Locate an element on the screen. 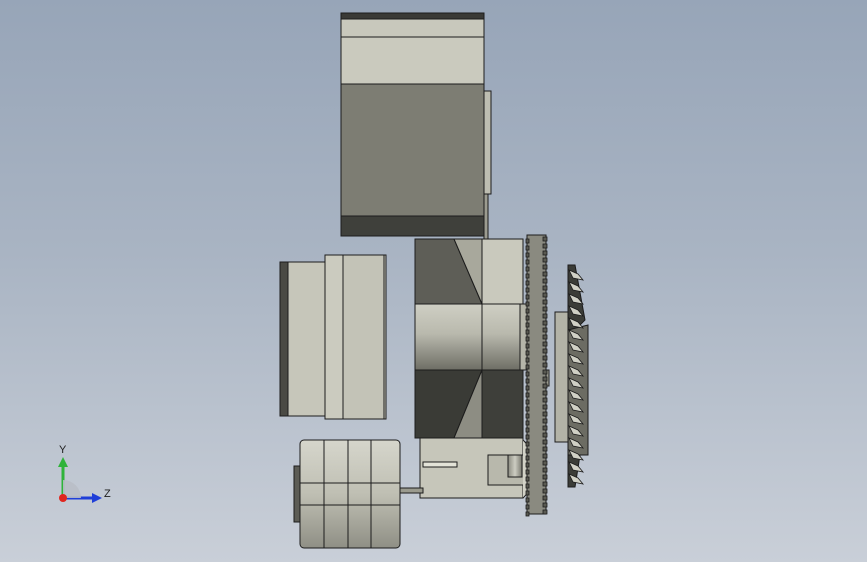 This screenshot has width=867, height=562. x-axis-origin is located at coordinates (63, 498).